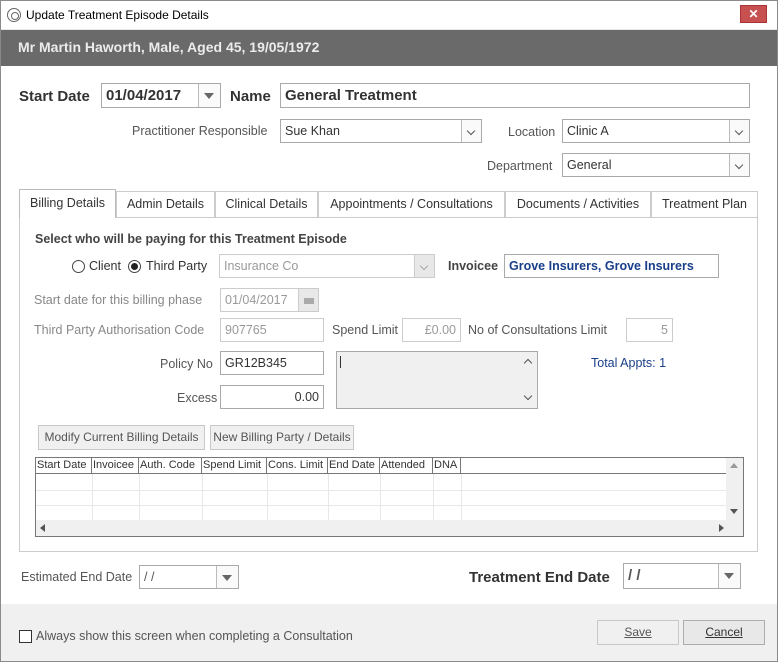 Image resolution: width=778 pixels, height=662 pixels. I want to click on est-end-date-label: Estimated End Date, so click(77, 577).